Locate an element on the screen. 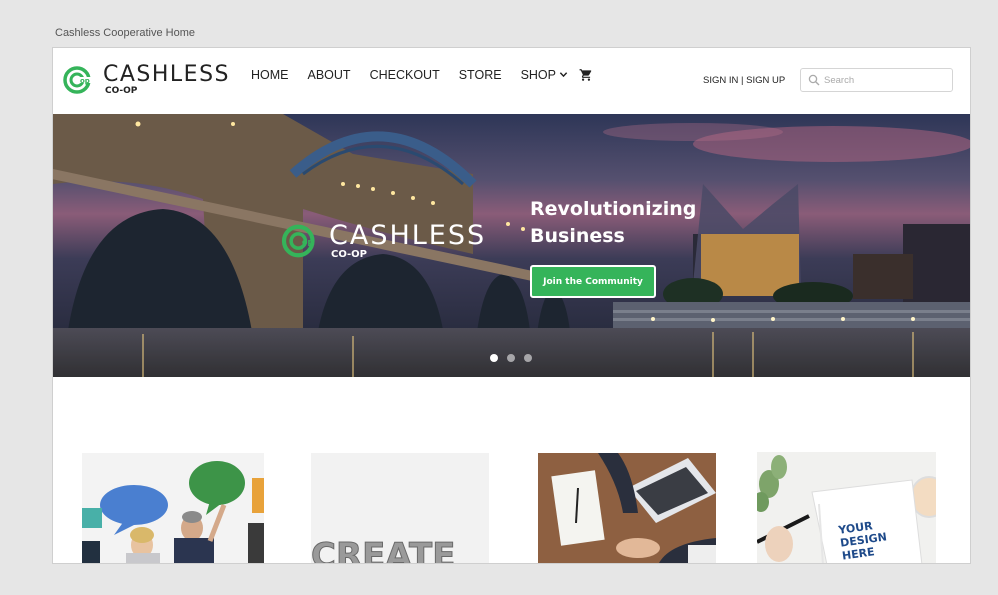  feature-card-2: CREATE is located at coordinates (400, 508).